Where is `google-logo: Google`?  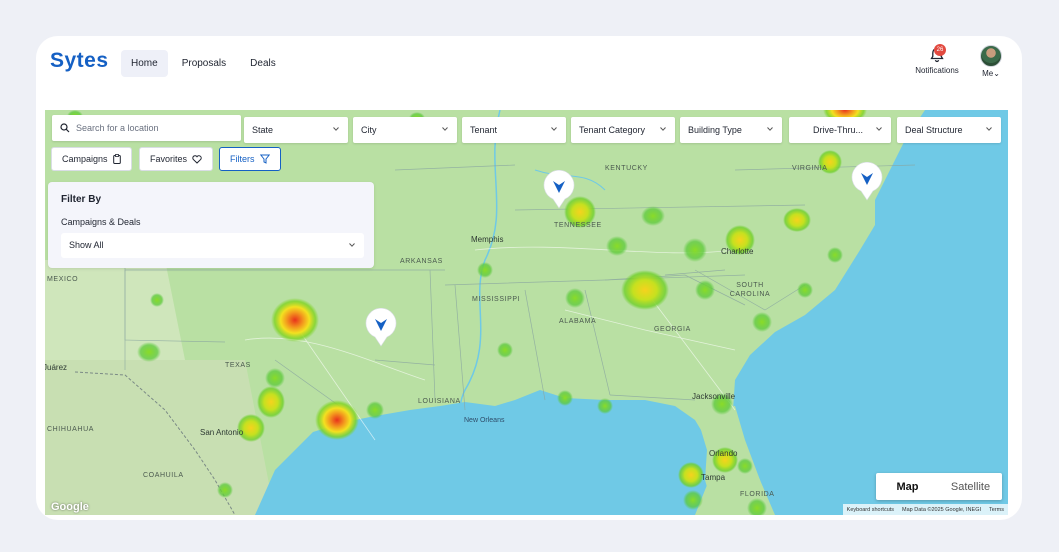 google-logo: Google is located at coordinates (70, 507).